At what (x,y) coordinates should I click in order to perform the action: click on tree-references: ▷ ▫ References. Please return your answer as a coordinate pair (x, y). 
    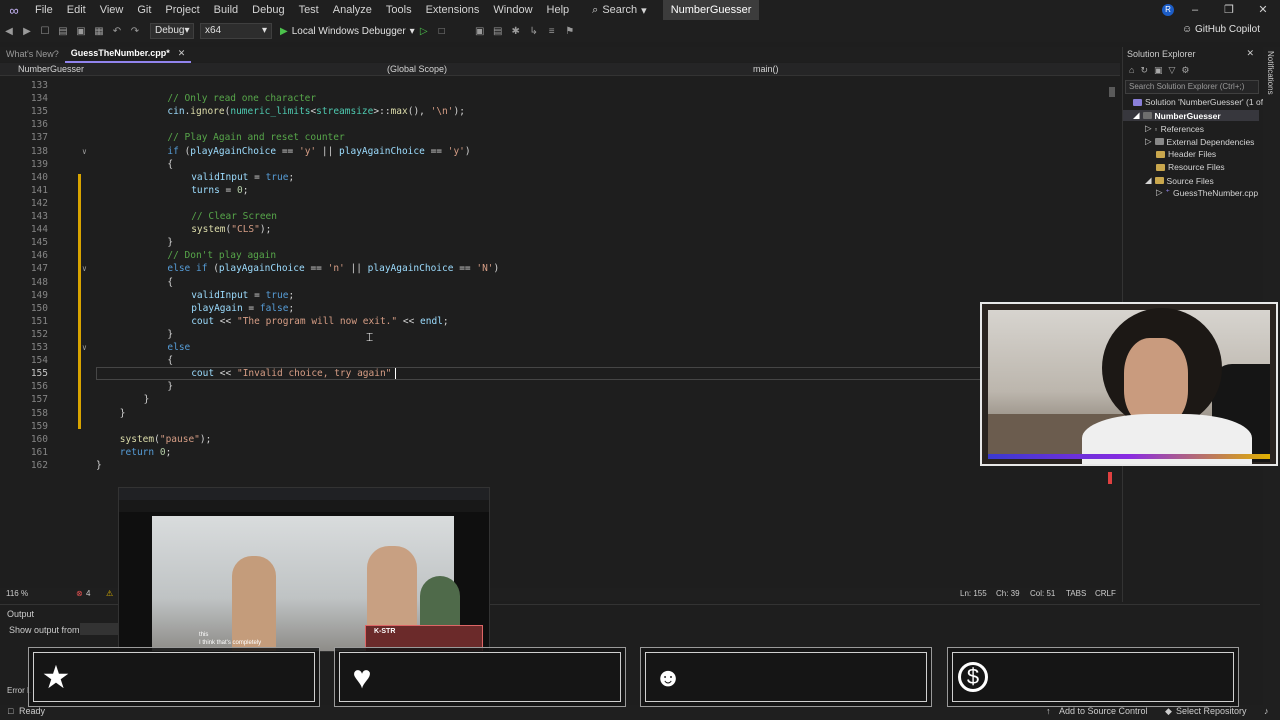
    Looking at the image, I should click on (1174, 128).